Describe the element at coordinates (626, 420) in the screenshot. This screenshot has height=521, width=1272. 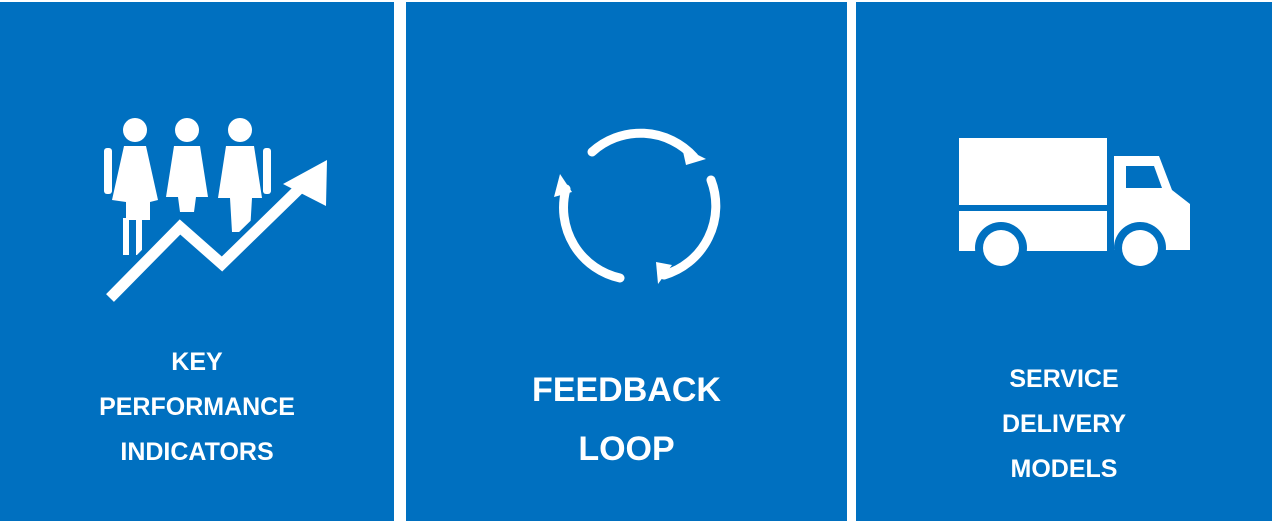
I see `tile-label: FEEDBACK LOOP` at that location.